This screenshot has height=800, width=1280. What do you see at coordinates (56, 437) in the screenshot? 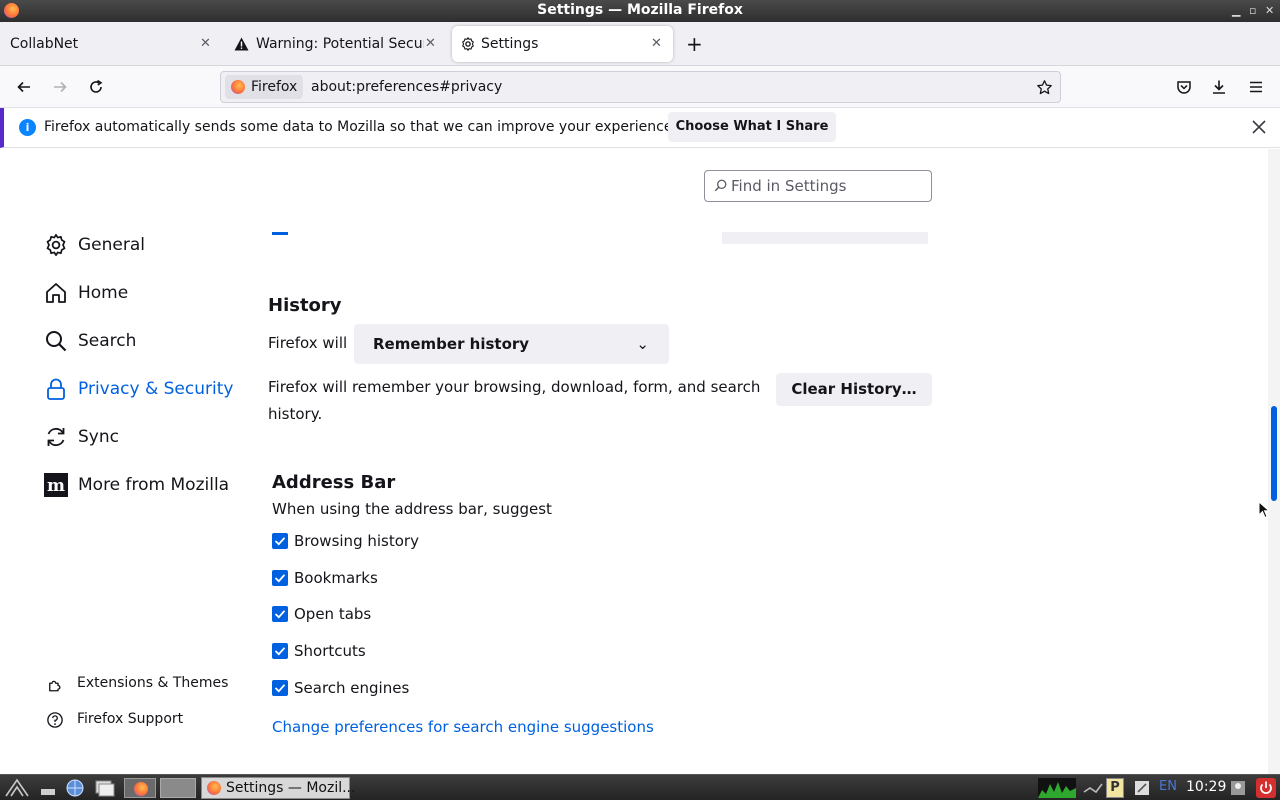
I see `sync-icon` at bounding box center [56, 437].